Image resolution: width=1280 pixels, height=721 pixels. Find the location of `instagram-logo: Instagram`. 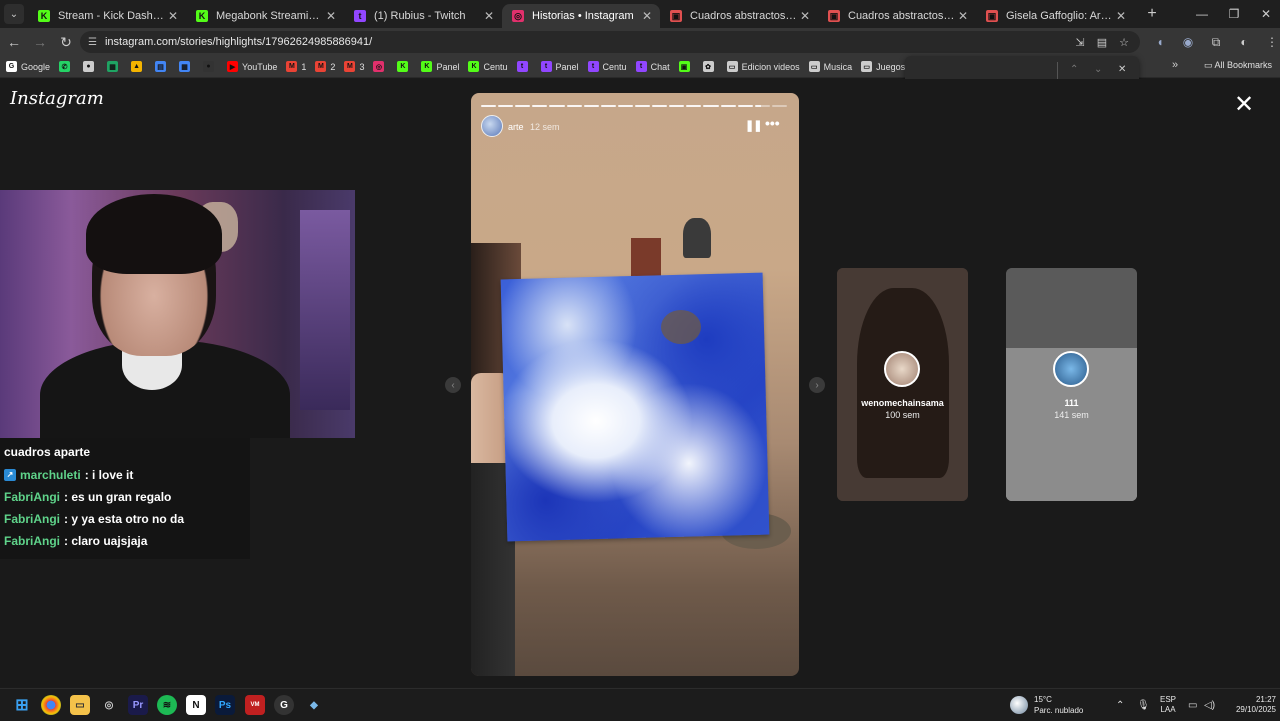

instagram-logo: Instagram is located at coordinates (57, 98).